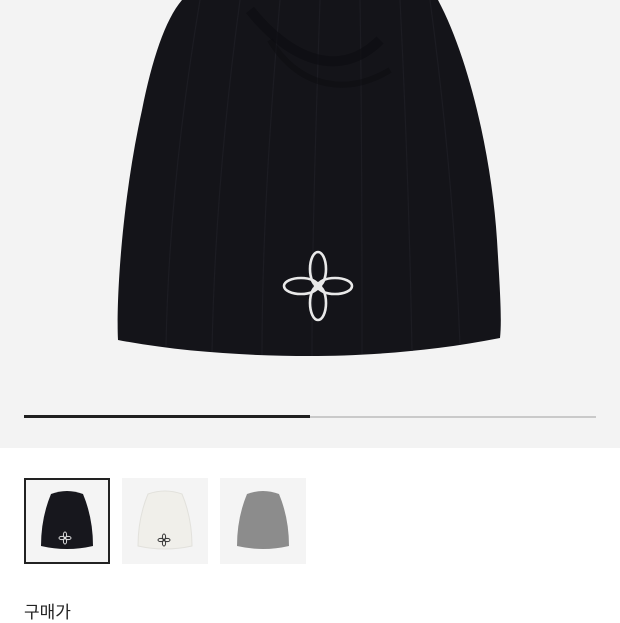 The width and height of the screenshot is (620, 623). I want to click on beanie-thumbnail-black, so click(67, 520).